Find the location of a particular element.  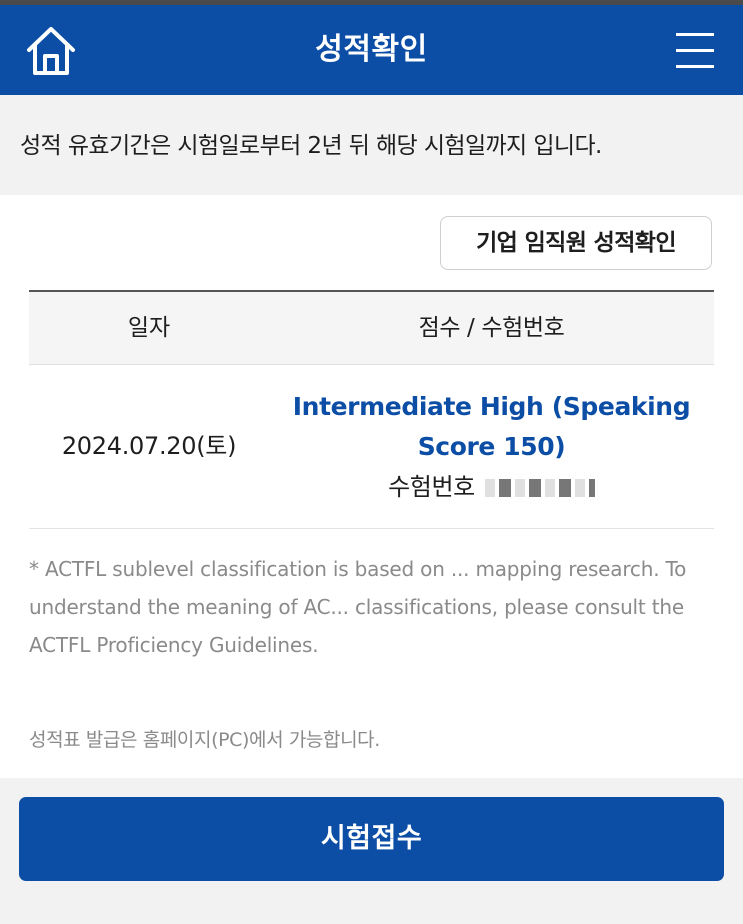

table-header: 일자 점수 / 수험번호 is located at coordinates (371, 328).